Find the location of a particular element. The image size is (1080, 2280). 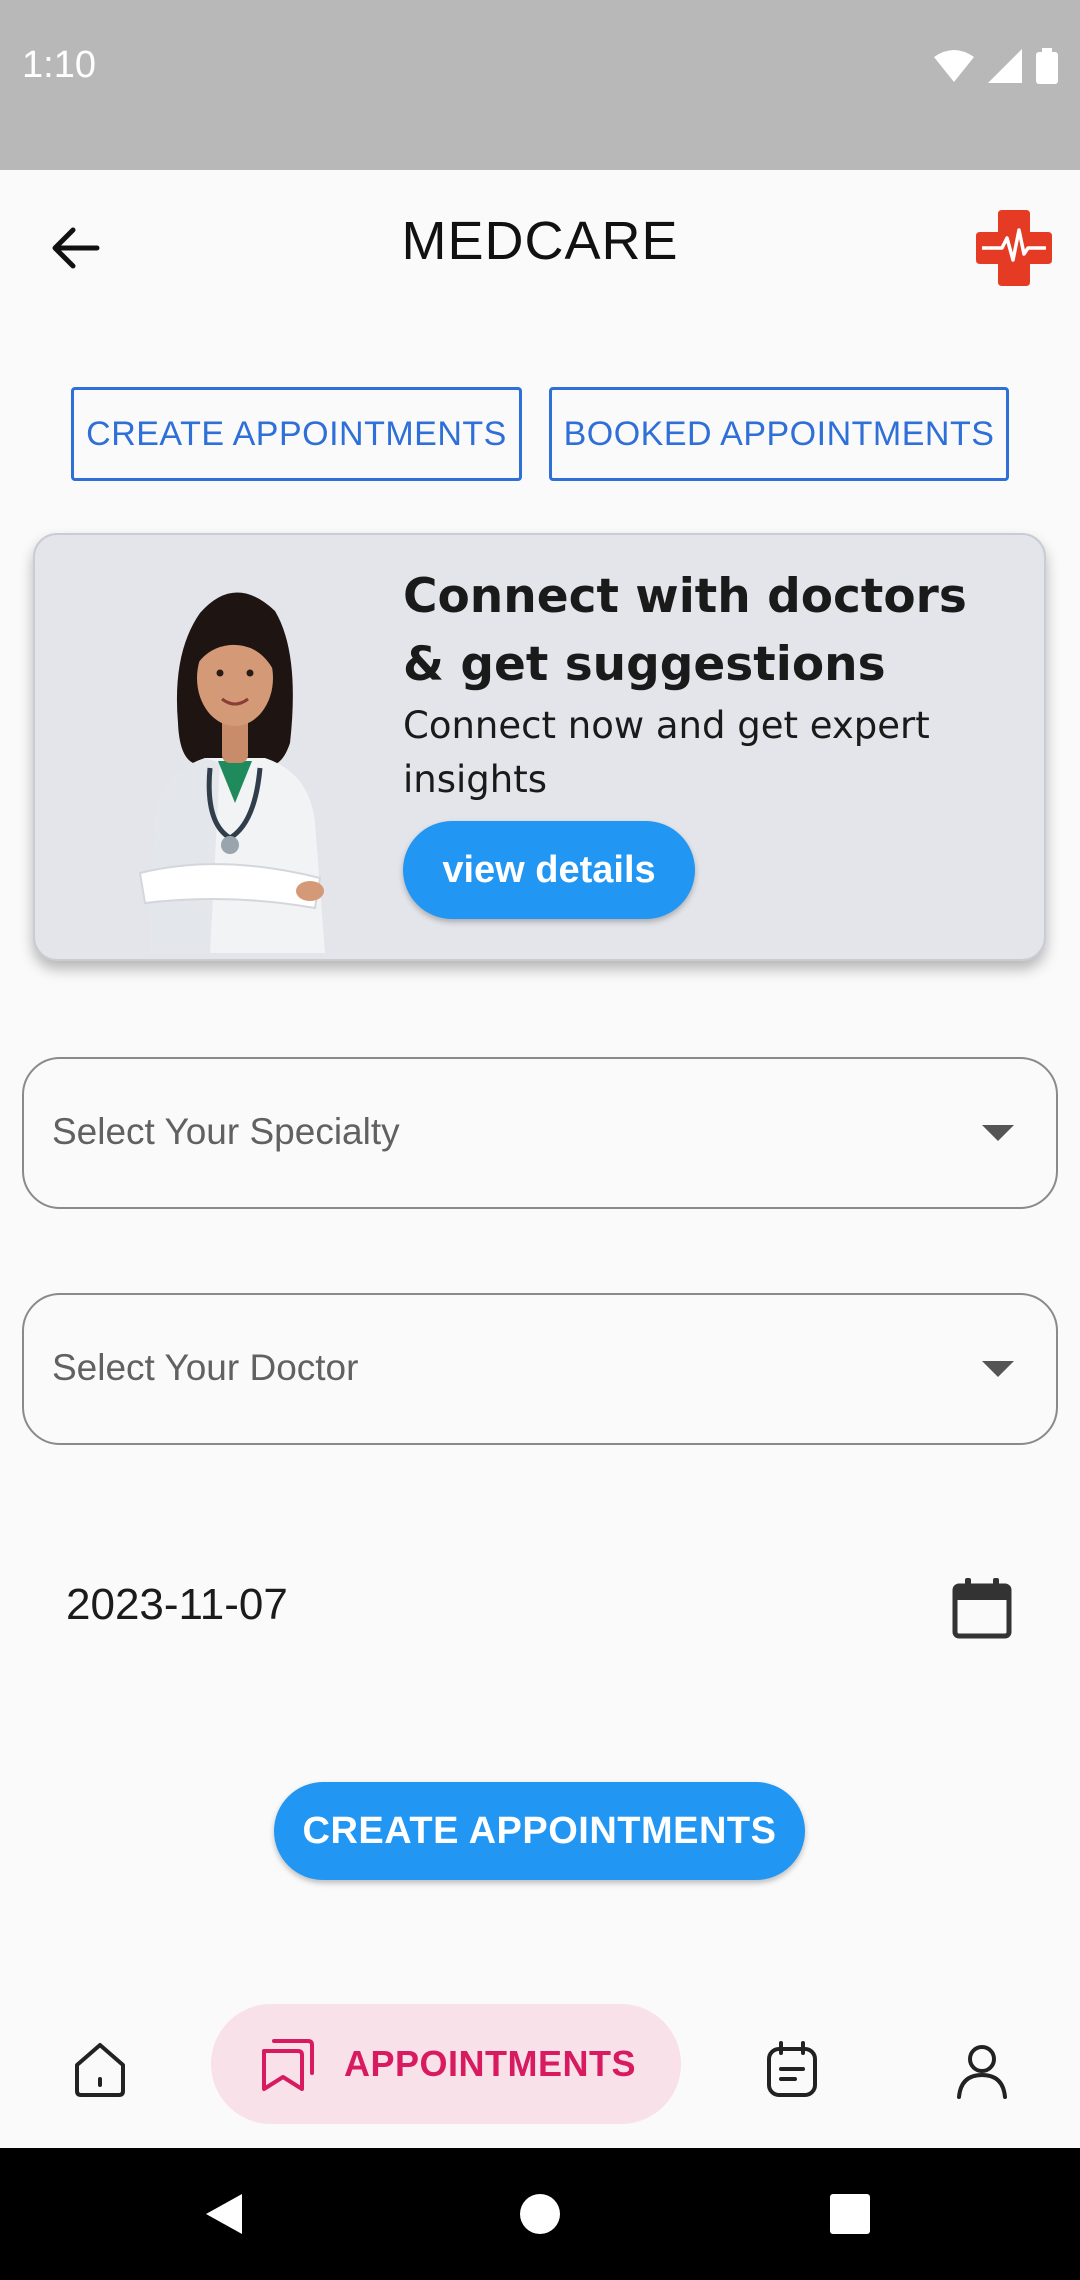

banner-title: Connect with doctors & get suggestions is located at coordinates (685, 630).